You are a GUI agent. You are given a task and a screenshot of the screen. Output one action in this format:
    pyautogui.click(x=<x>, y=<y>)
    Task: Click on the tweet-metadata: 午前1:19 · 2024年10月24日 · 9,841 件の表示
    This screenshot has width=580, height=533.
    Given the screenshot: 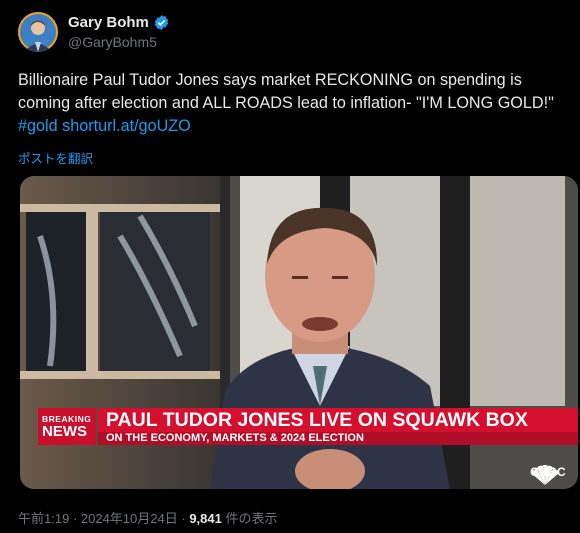 What is the action you would take?
    pyautogui.click(x=148, y=517)
    